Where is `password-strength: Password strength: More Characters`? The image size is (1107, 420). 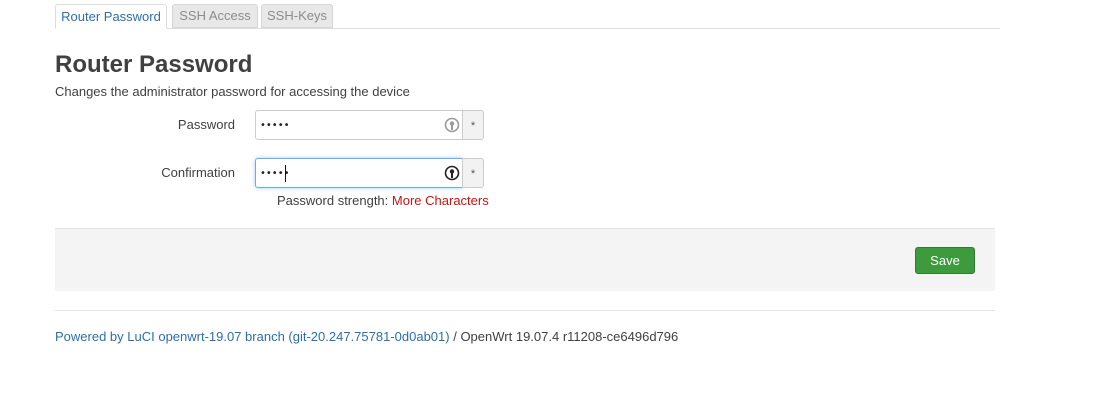
password-strength: Password strength: More Characters is located at coordinates (383, 201).